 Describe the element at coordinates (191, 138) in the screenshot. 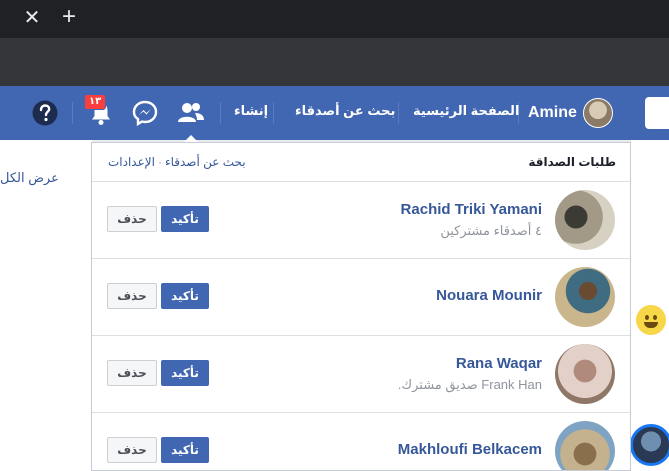

I see `dropdown-caret` at that location.